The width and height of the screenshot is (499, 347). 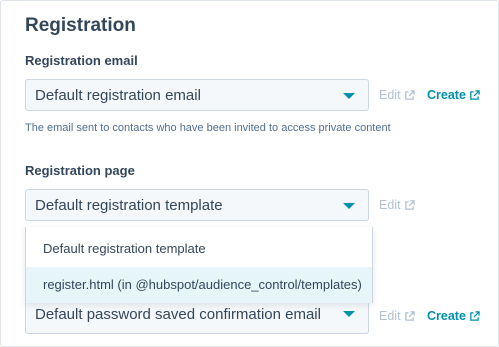 What do you see at coordinates (129, 205) in the screenshot?
I see `registration-page-value: Default registration template` at bounding box center [129, 205].